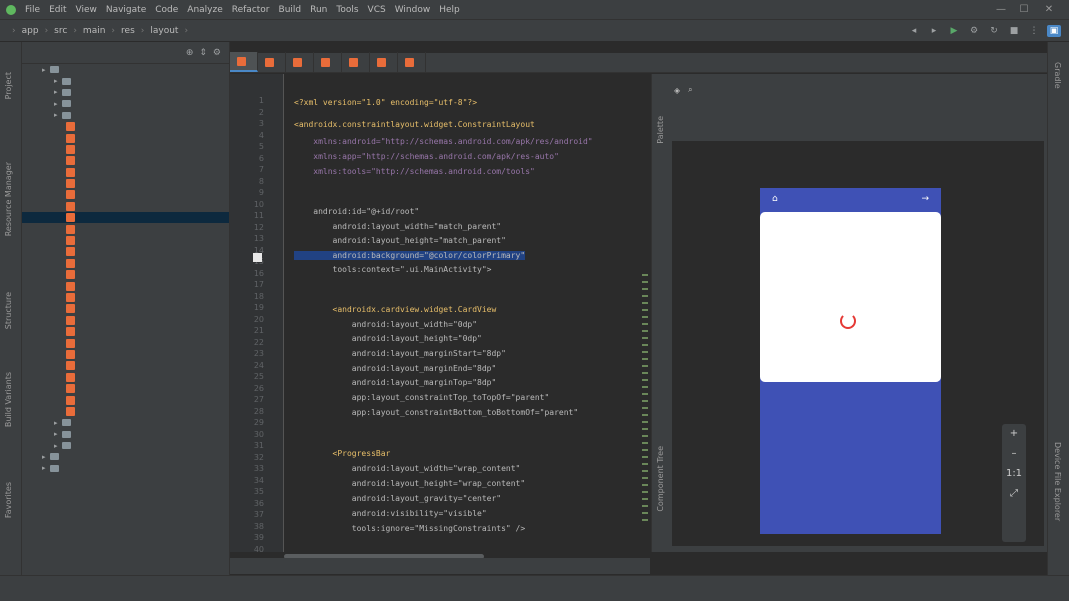 The width and height of the screenshot is (1069, 601). I want to click on home-icon: ⌂, so click(775, 199).